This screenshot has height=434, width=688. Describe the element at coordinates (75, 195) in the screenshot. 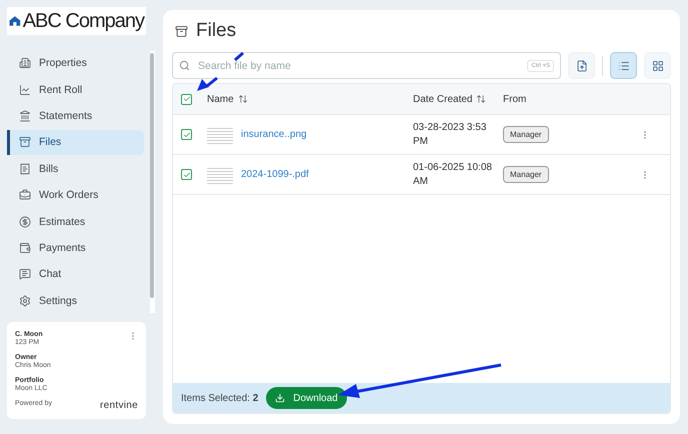

I see `nav-item: Work Orders` at that location.